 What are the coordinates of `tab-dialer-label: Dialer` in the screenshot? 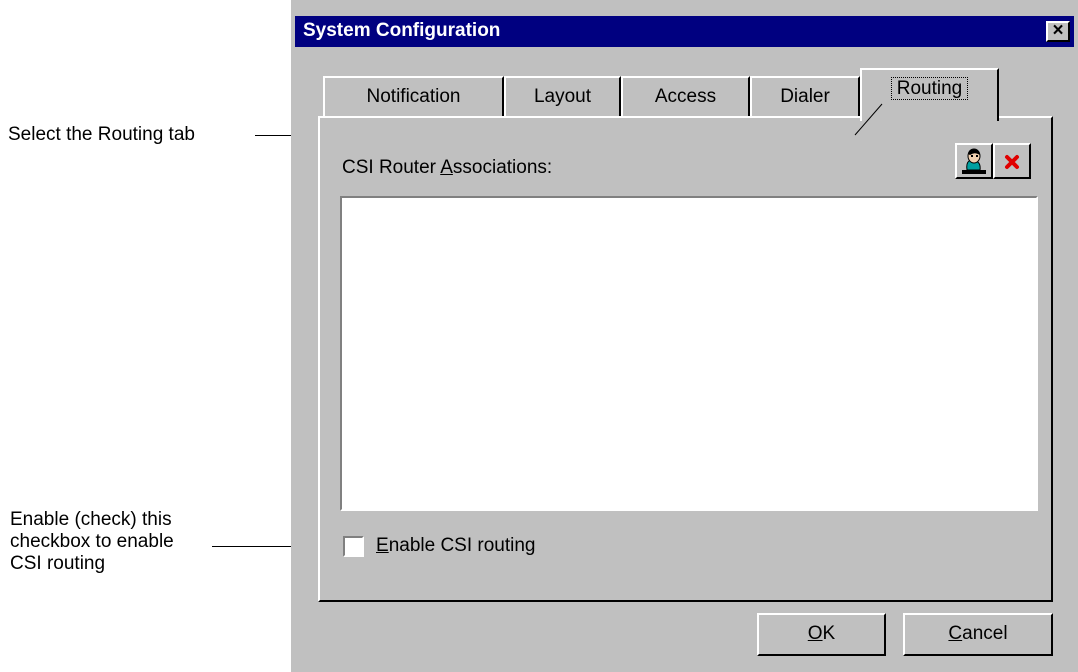 It's located at (805, 96).